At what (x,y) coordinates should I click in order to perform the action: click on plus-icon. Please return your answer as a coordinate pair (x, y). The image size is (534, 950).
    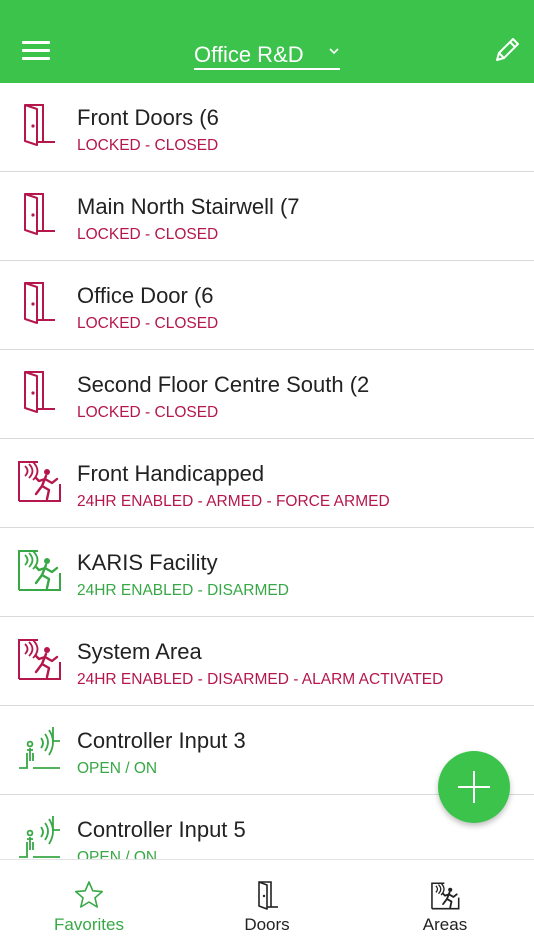
    Looking at the image, I should click on (474, 787).